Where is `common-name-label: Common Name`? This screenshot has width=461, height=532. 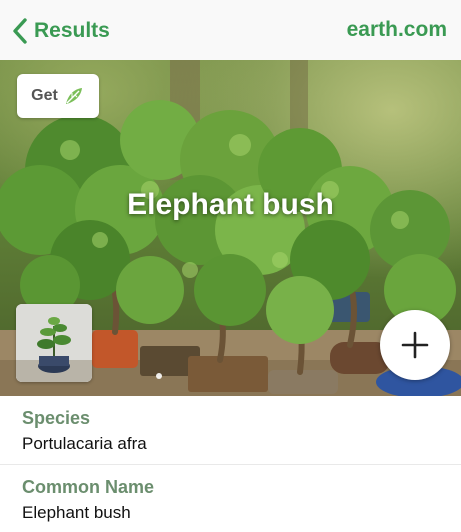 common-name-label: Common Name is located at coordinates (88, 487).